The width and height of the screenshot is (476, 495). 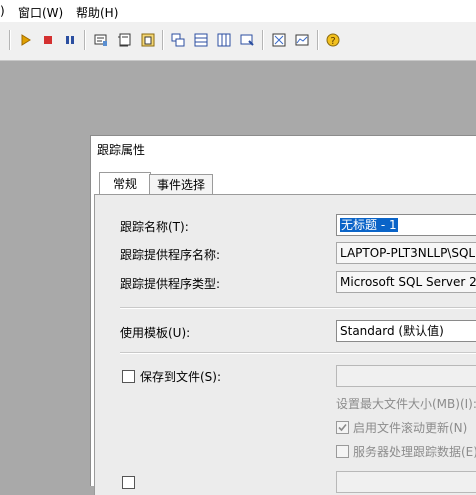 I want to click on tab-events-selection-label: 事件选择, so click(x=180, y=185).